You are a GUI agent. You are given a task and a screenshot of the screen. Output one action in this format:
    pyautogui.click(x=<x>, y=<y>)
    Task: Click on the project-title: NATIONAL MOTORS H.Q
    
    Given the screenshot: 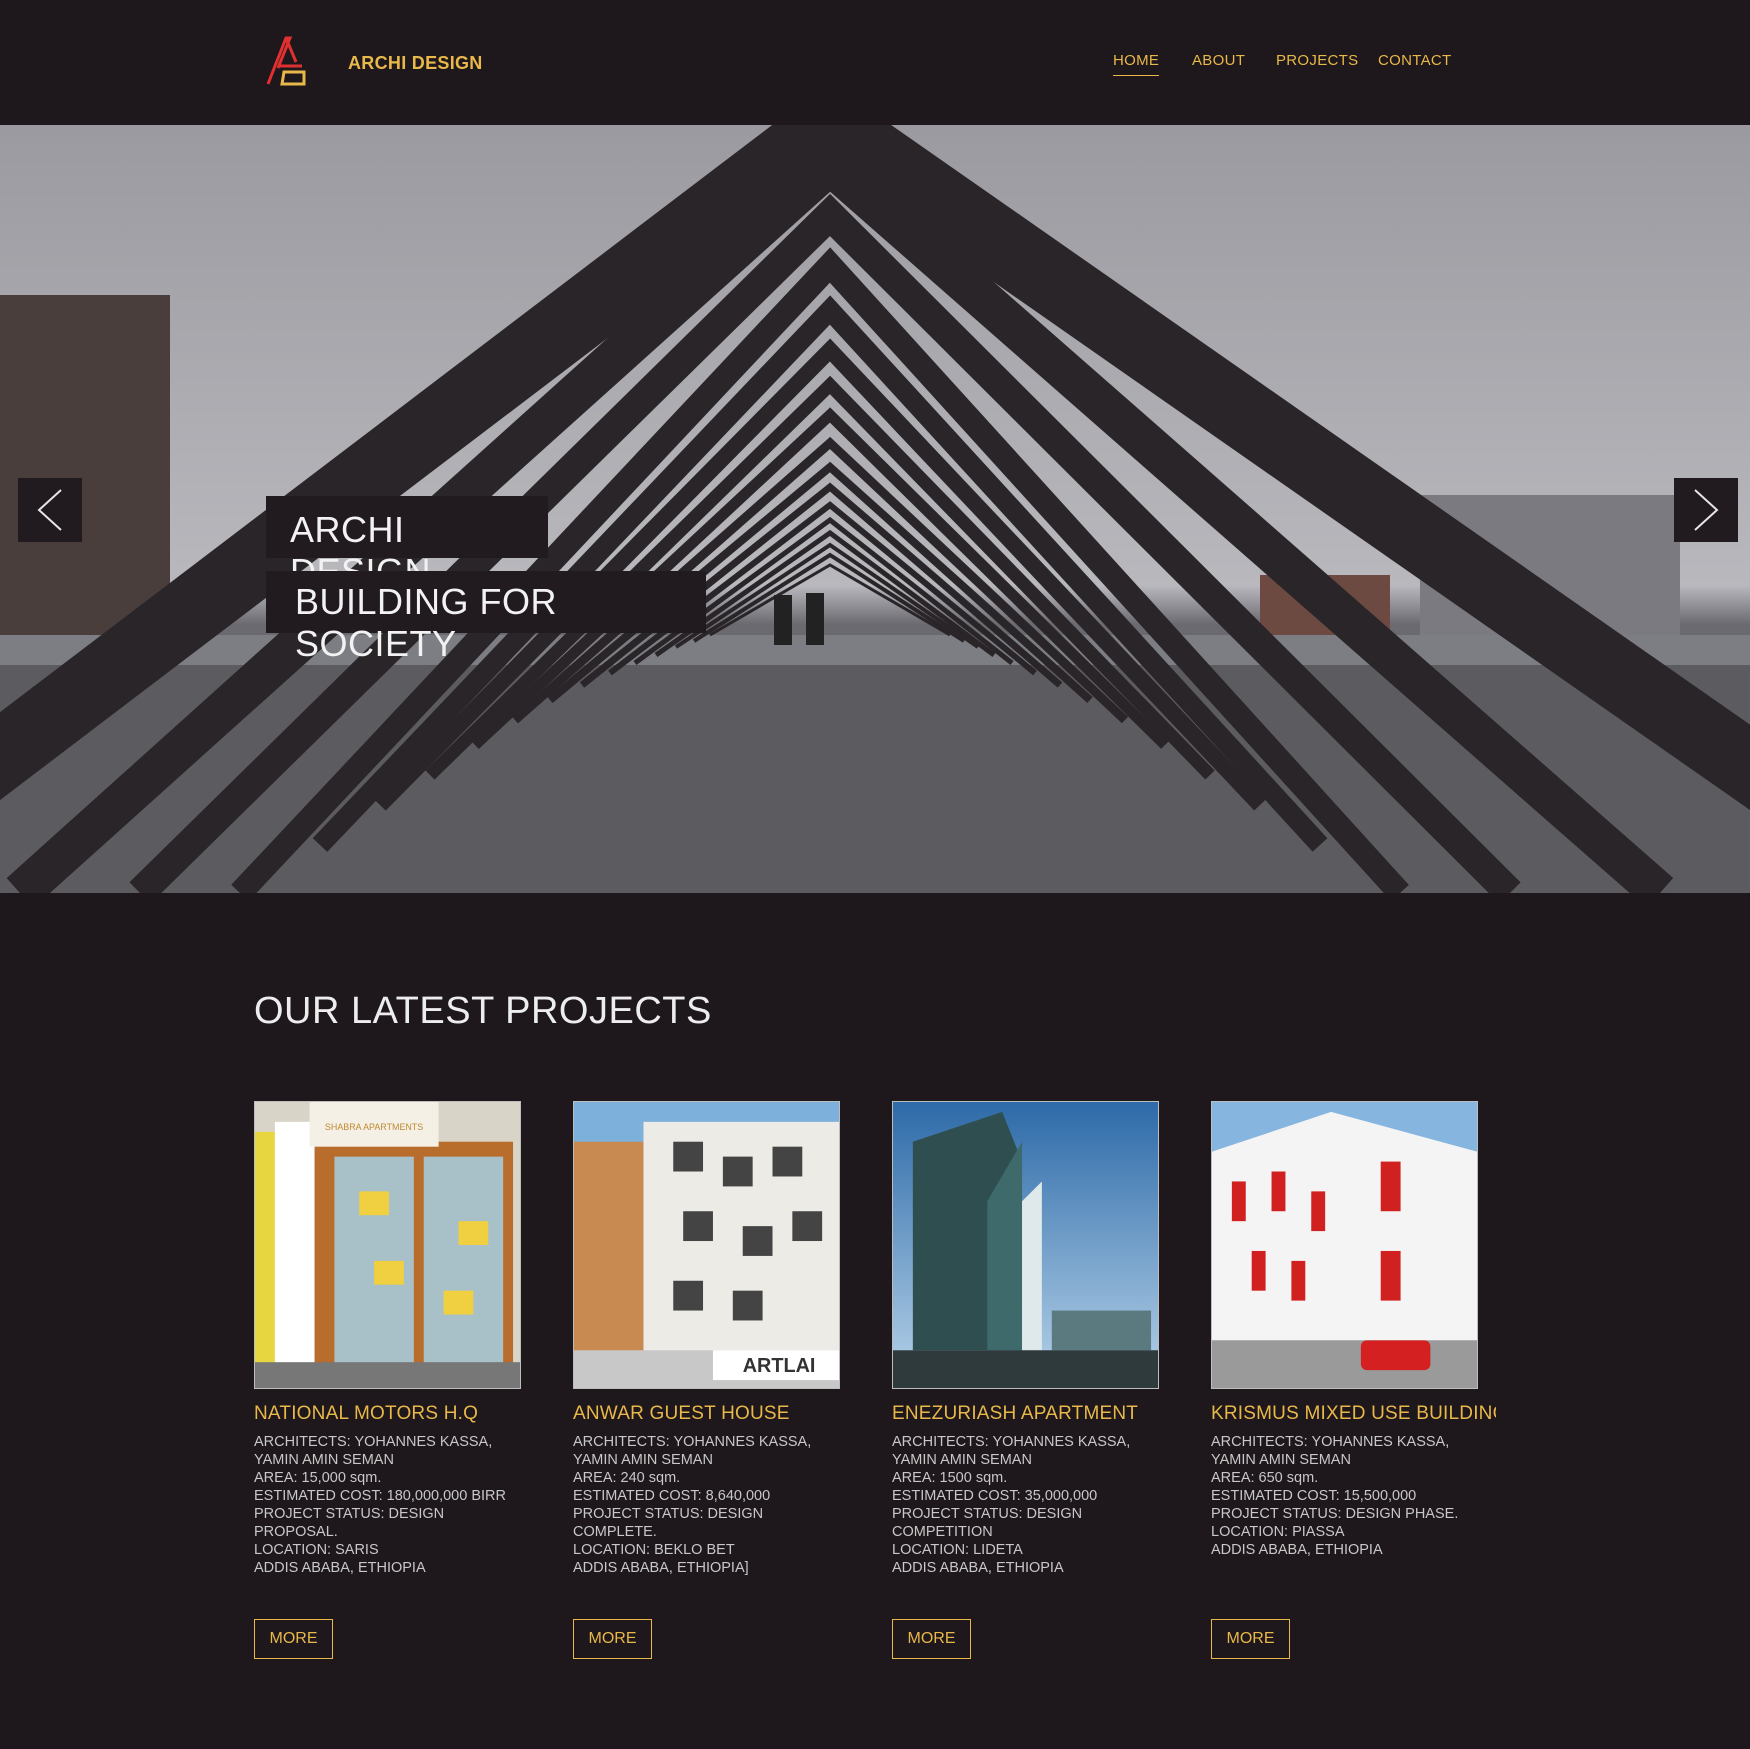 What is the action you would take?
    pyautogui.click(x=396, y=1414)
    